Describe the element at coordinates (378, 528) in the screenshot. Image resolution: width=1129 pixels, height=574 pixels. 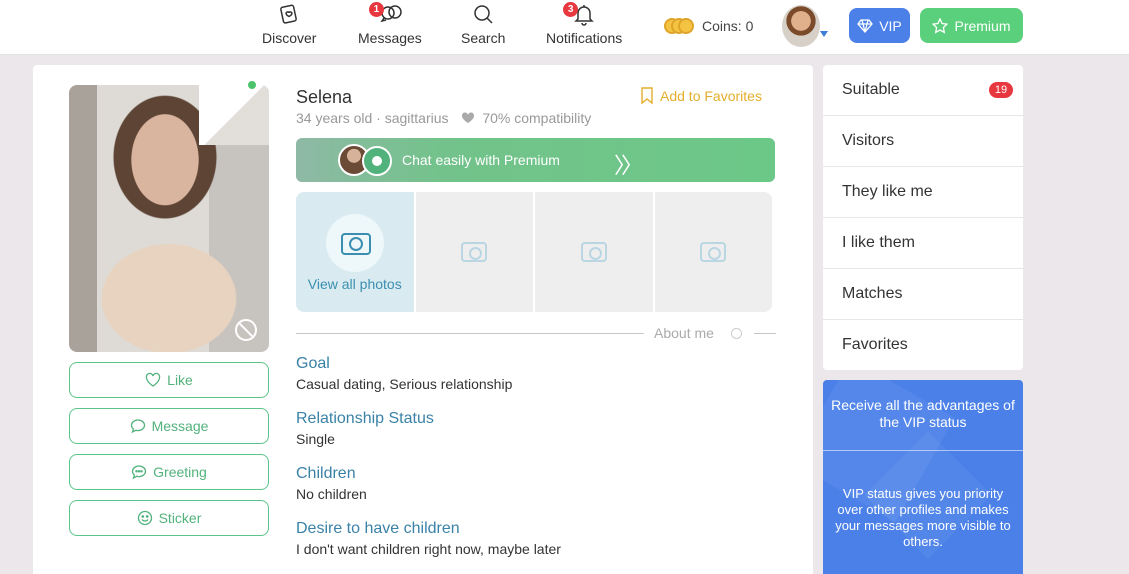
I see `desire-children-title: Desire to have children` at that location.